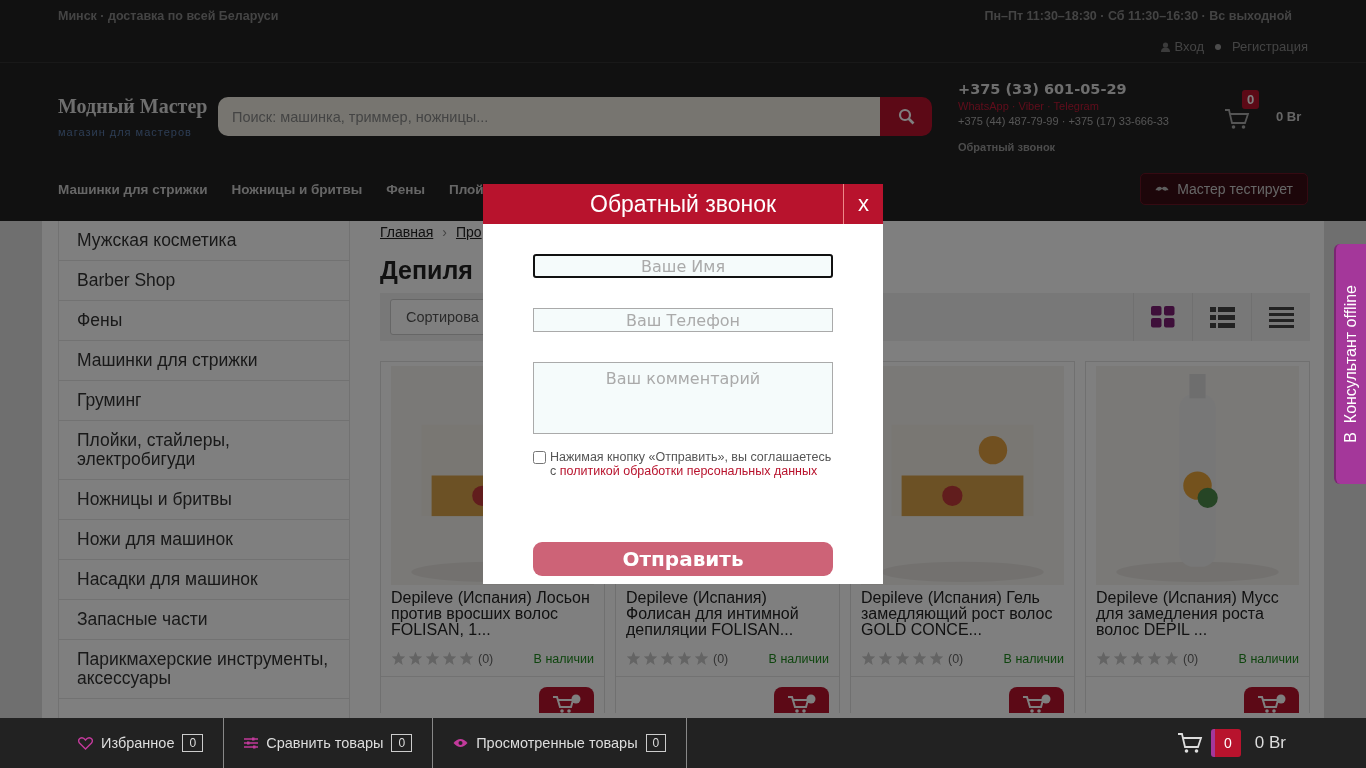  I want to click on page-heading: Депиля, so click(426, 270).